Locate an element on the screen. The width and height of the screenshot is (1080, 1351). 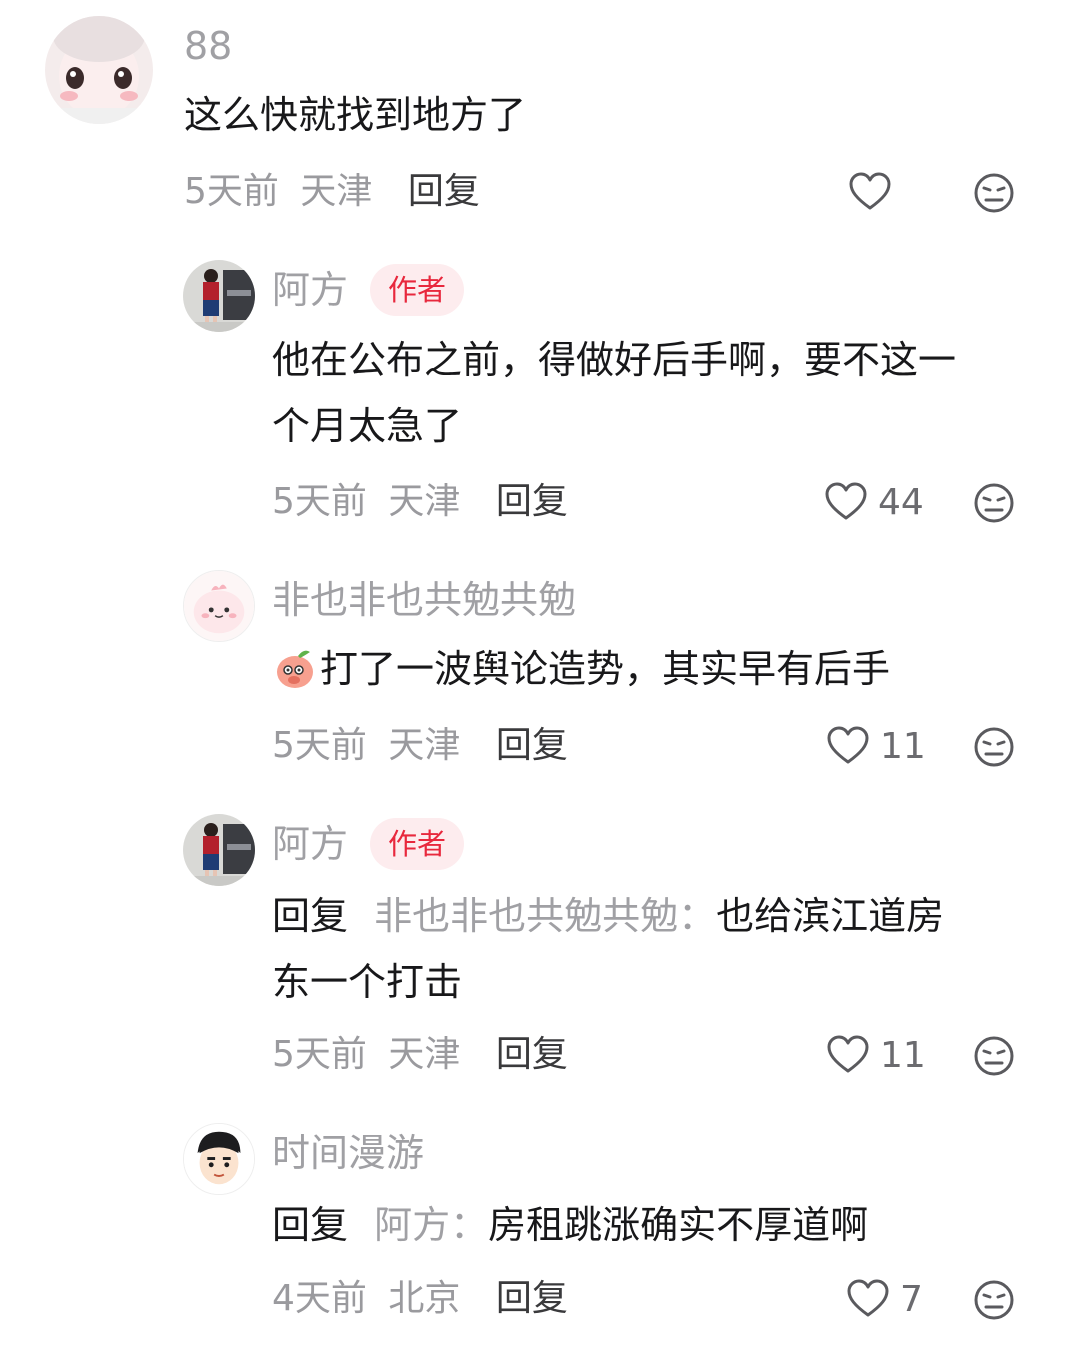
comment-meta: 4天前 北京 回复 is located at coordinates (420, 1299).